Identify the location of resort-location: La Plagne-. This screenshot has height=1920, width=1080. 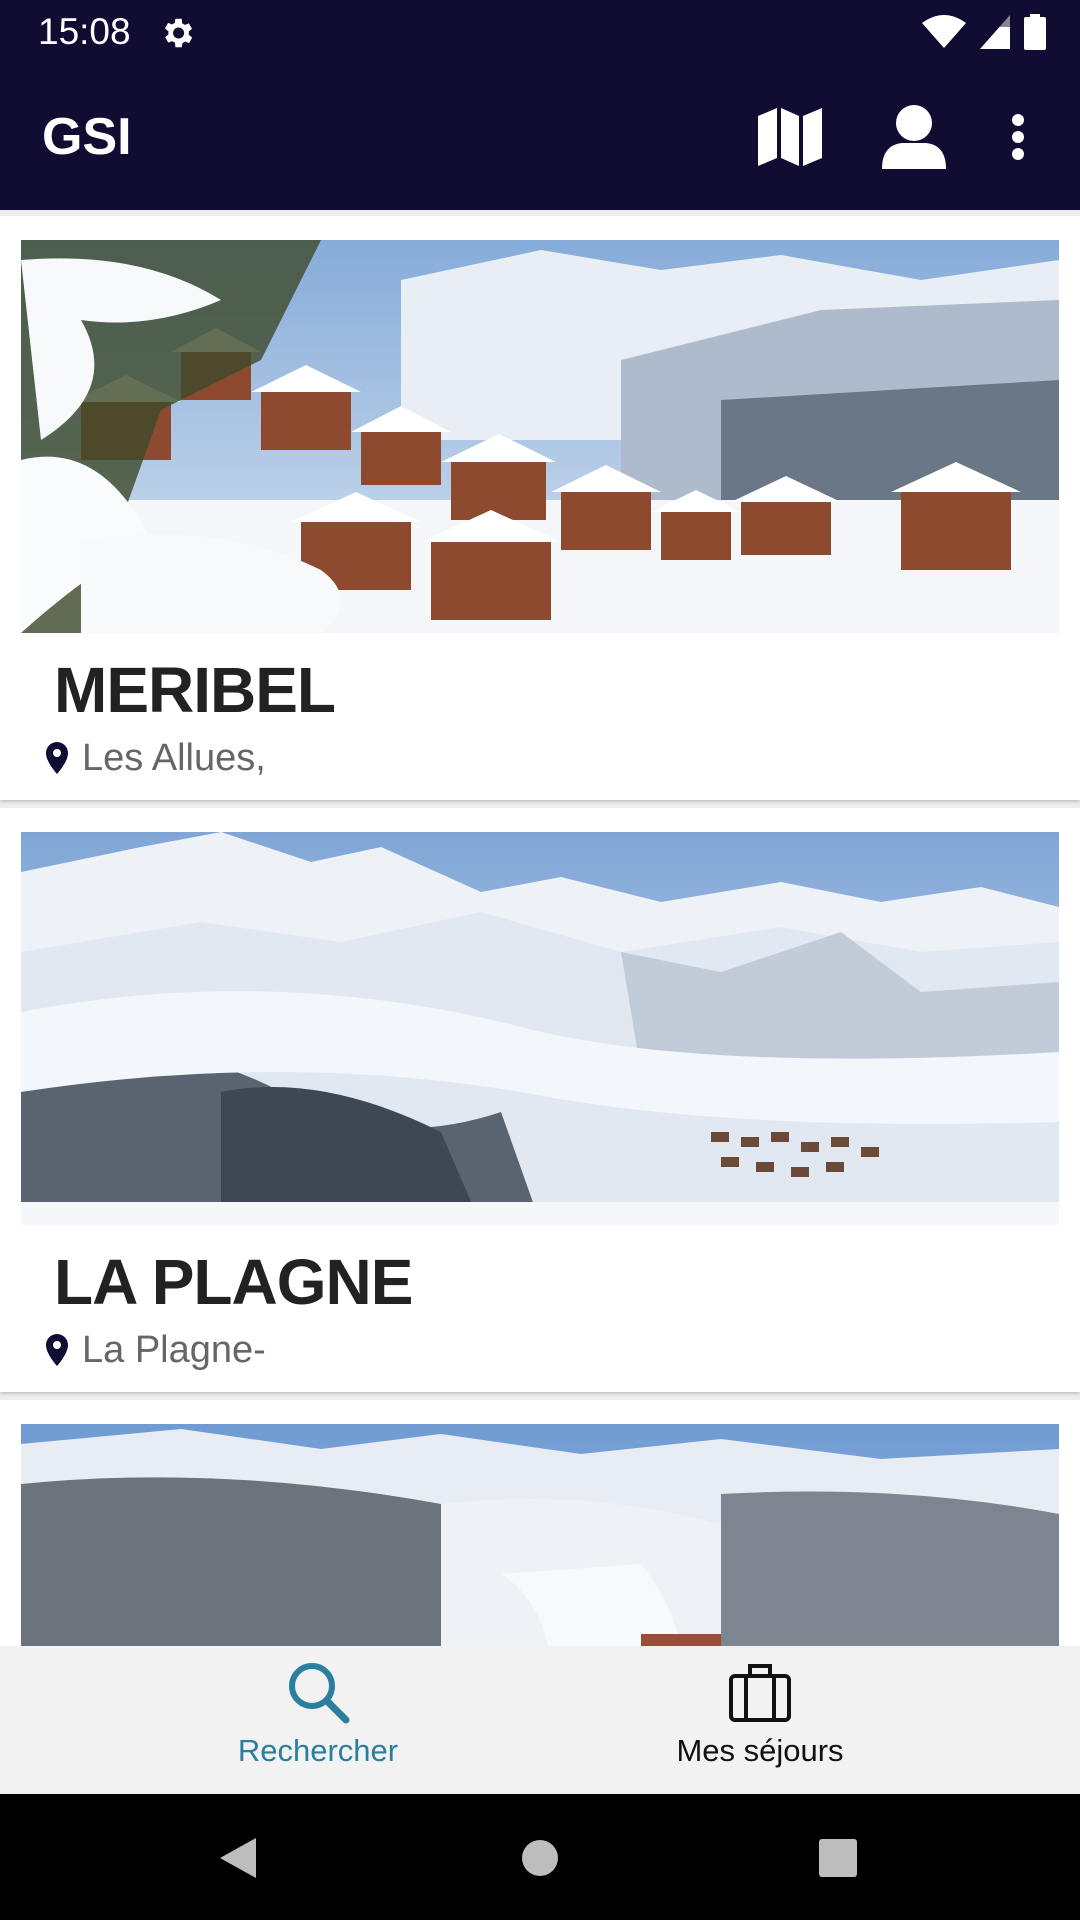
(156, 1350).